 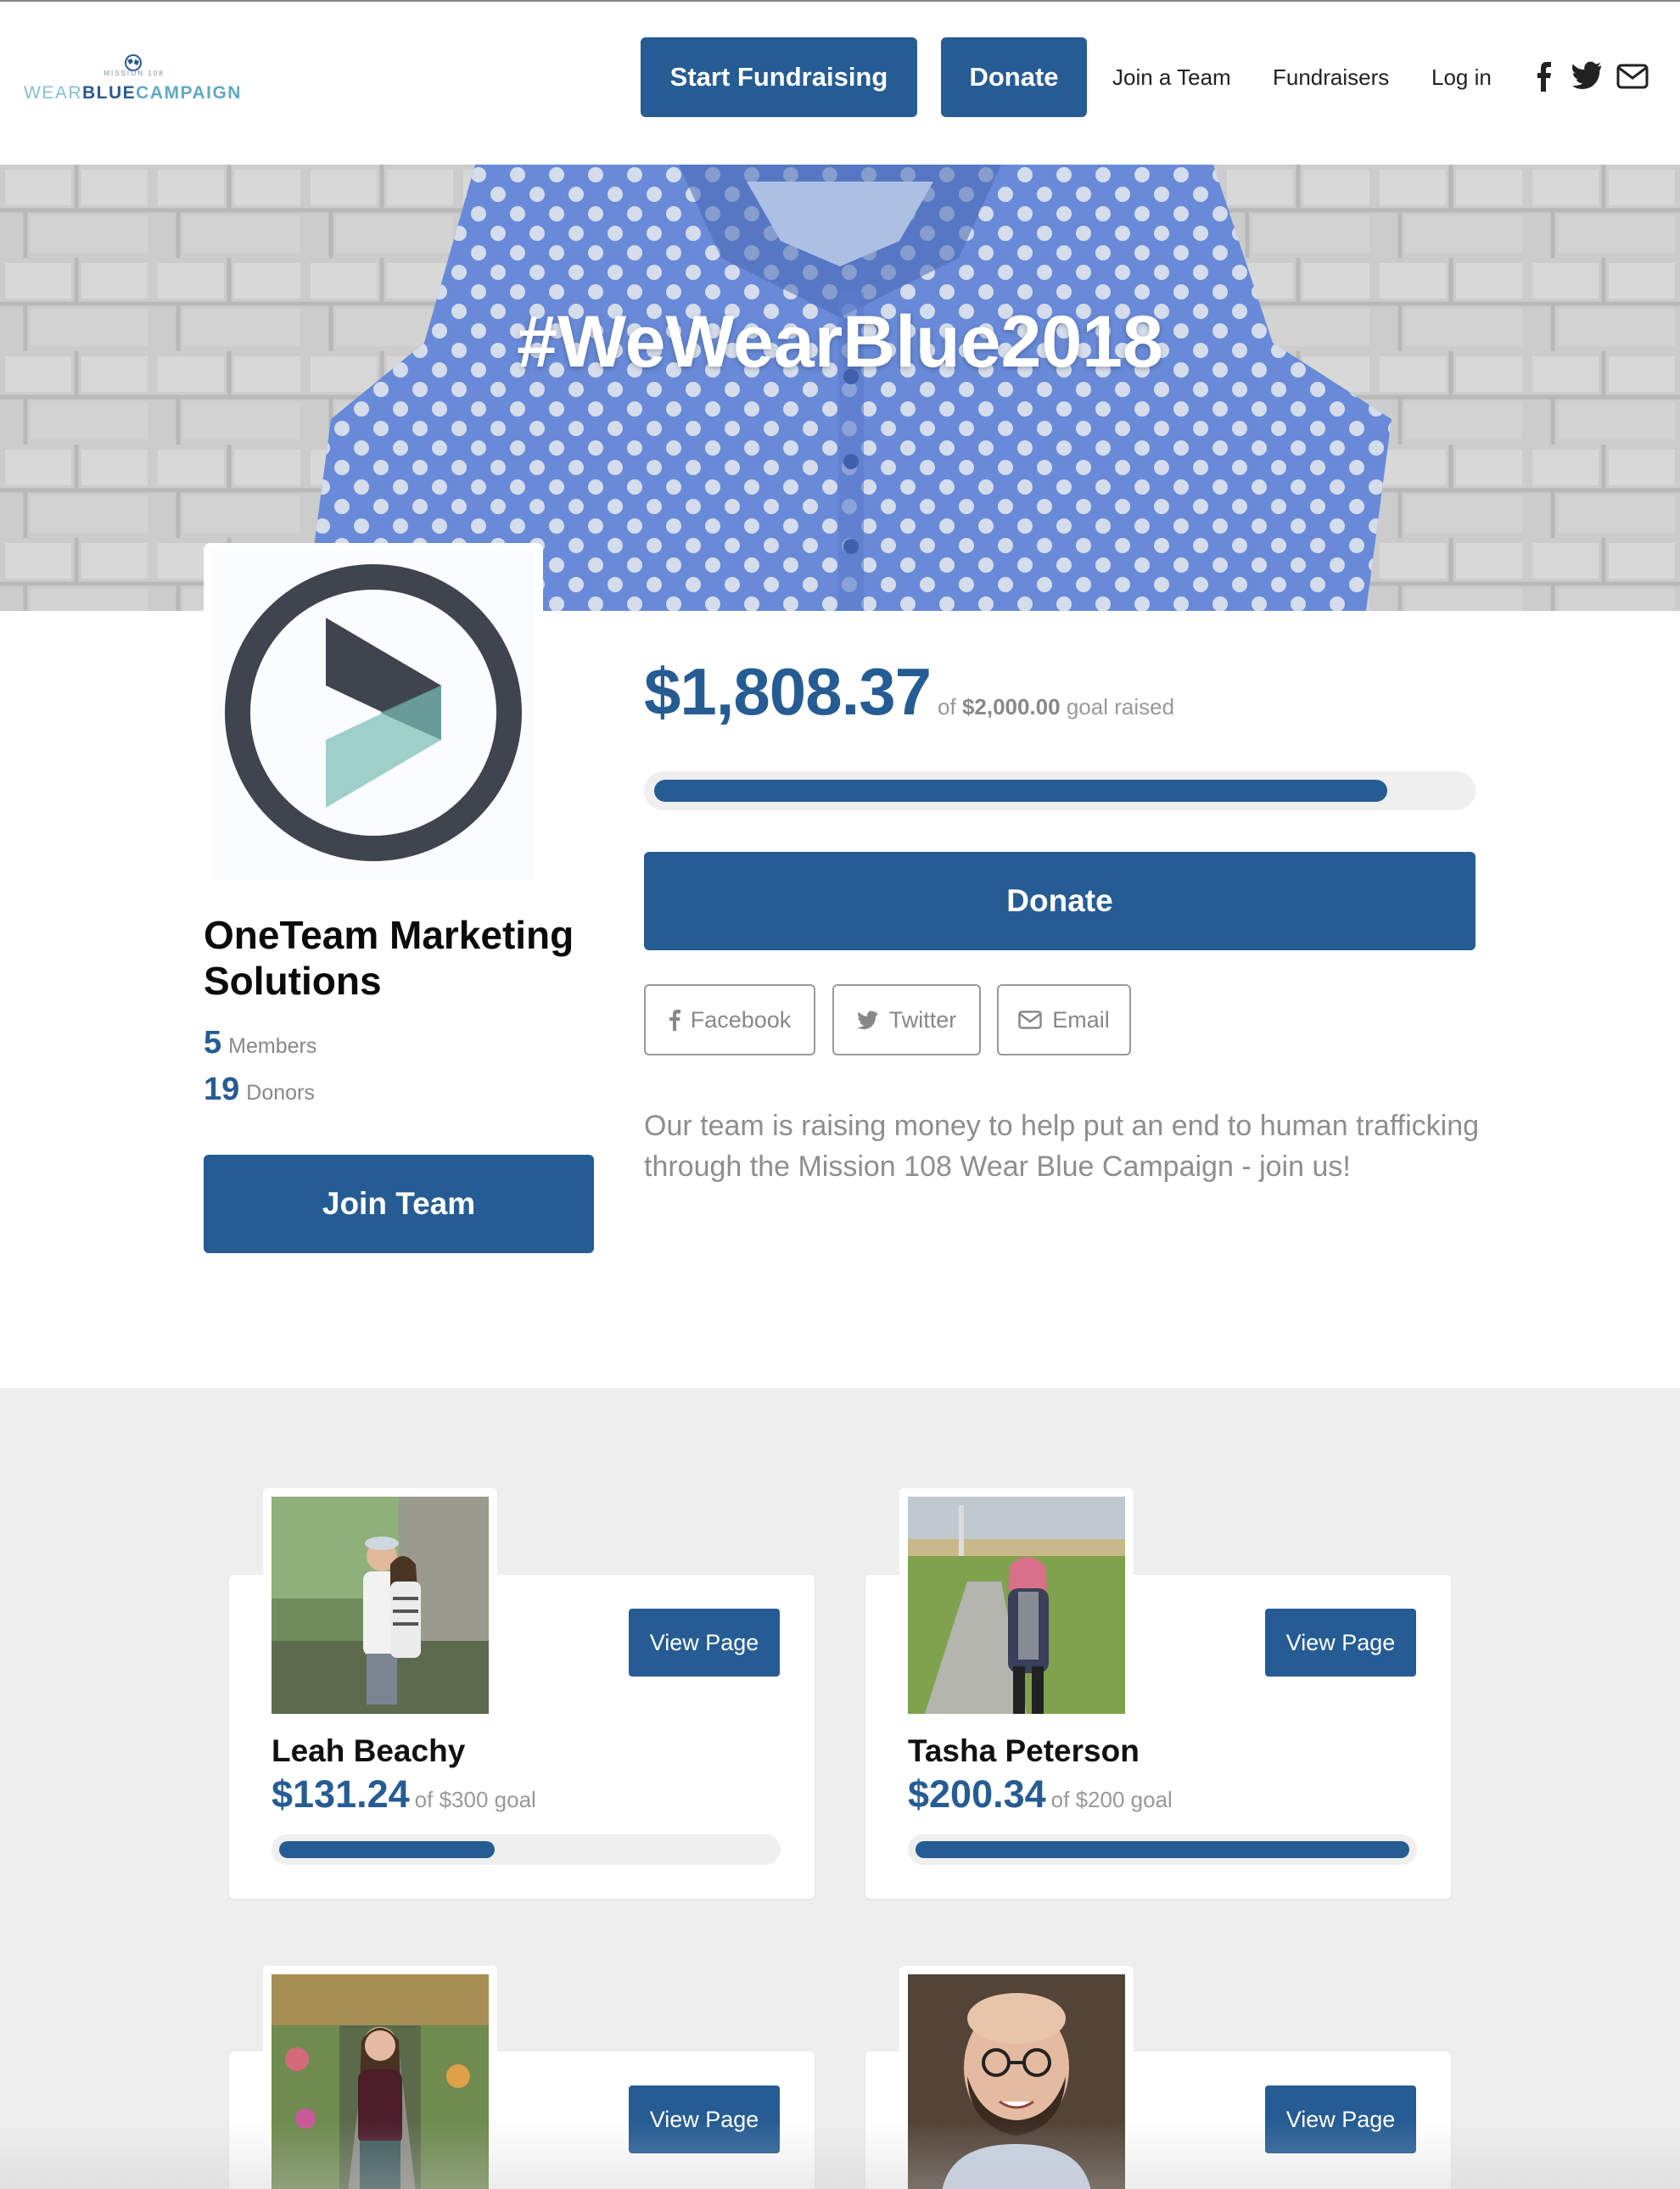 I want to click on members-stat: 5 Members, so click(x=260, y=1043).